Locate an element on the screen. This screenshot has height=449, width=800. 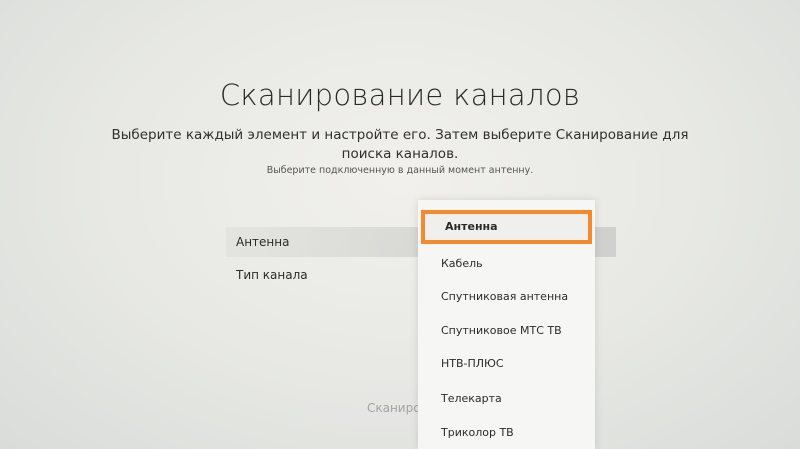
setting-channel-type-label: Тип канала is located at coordinates (272, 275).